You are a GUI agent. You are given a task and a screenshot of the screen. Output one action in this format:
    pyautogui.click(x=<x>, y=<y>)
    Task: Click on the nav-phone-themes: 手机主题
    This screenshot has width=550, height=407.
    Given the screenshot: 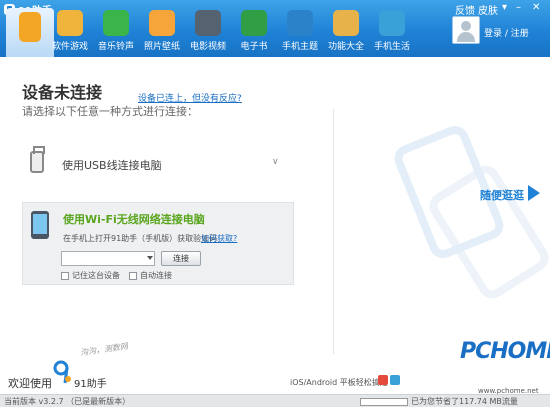 What is the action you would take?
    pyautogui.click(x=300, y=32)
    